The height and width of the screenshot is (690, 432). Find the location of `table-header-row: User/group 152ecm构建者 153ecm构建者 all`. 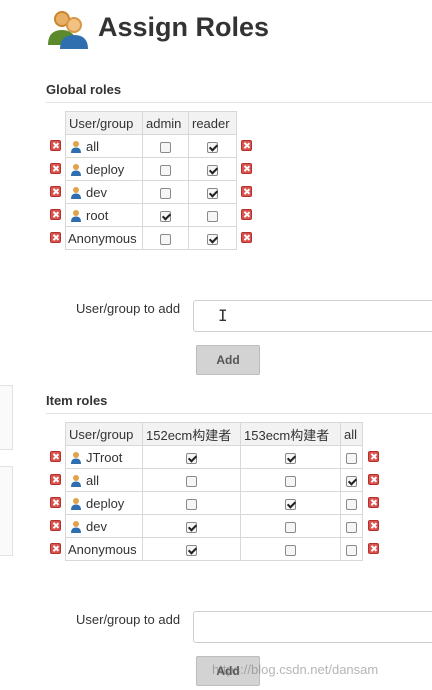

table-header-row: User/group 152ecm构建者 153ecm构建者 all is located at coordinates (214, 434).